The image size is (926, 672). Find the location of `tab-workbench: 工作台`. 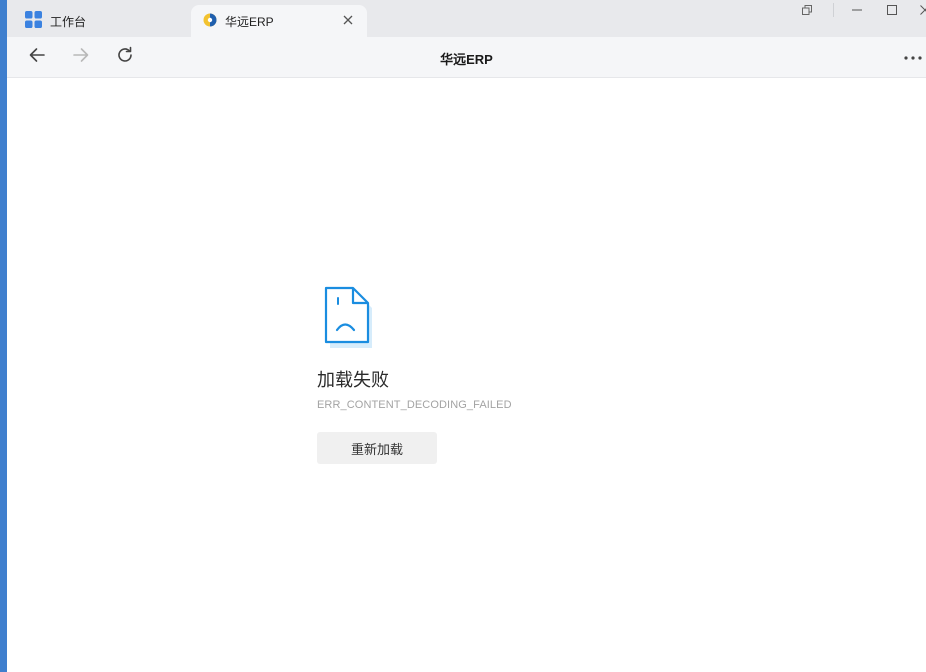

tab-workbench: 工作台 is located at coordinates (102, 21).